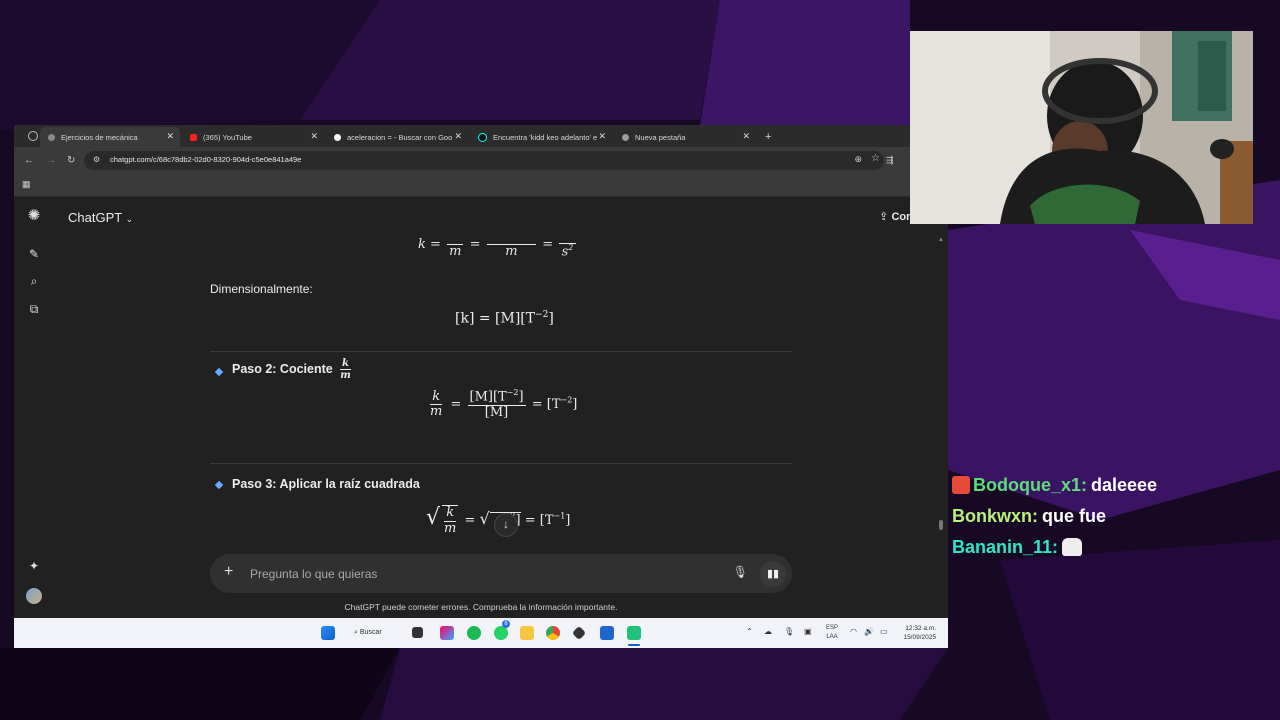 The height and width of the screenshot is (720, 1280). I want to click on system-clock: 12:32 a.m. 15/09/2025, so click(919, 633).